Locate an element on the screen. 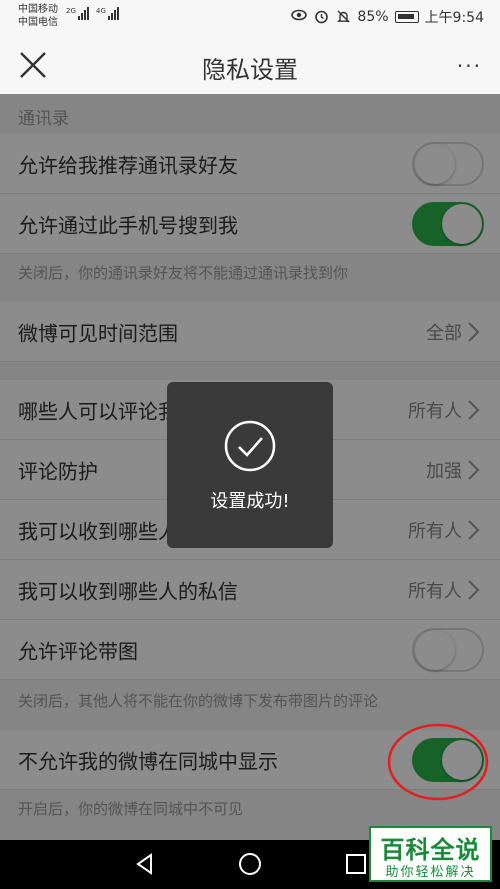  eye-icon is located at coordinates (299, 17).